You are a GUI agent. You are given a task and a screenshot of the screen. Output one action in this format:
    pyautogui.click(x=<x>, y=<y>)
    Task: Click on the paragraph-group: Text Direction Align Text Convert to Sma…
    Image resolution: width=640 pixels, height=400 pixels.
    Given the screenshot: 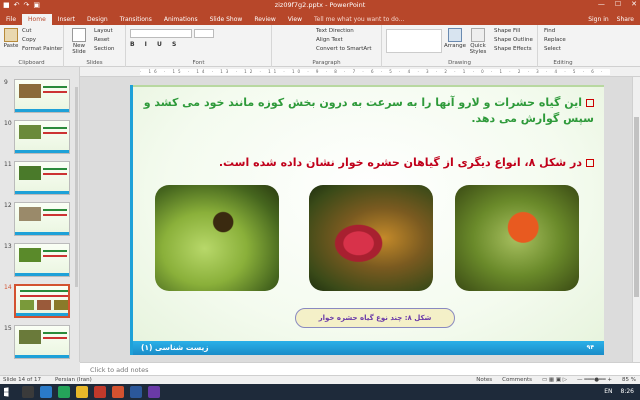 What is the action you would take?
    pyautogui.click(x=327, y=46)
    